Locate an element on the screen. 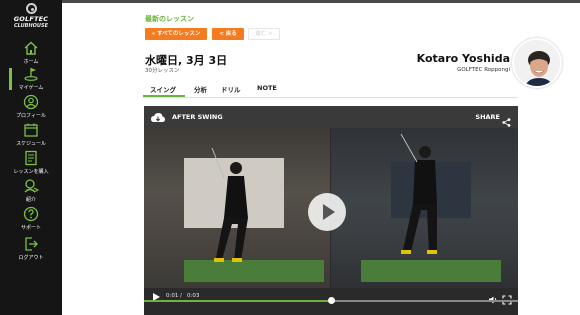  share-button: SHARE is located at coordinates (487, 117).